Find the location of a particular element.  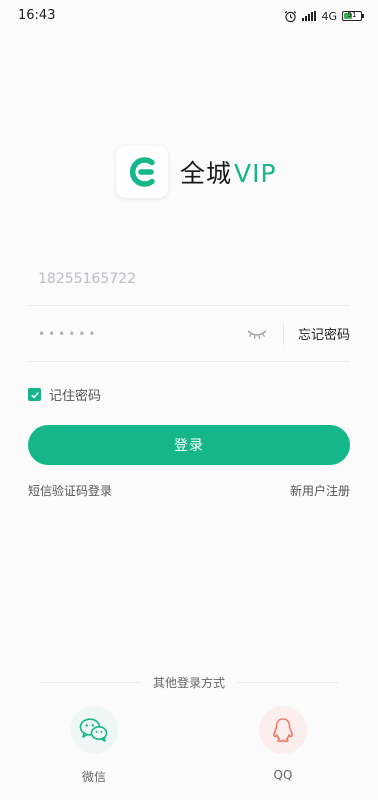

field-divider is located at coordinates (283, 333).